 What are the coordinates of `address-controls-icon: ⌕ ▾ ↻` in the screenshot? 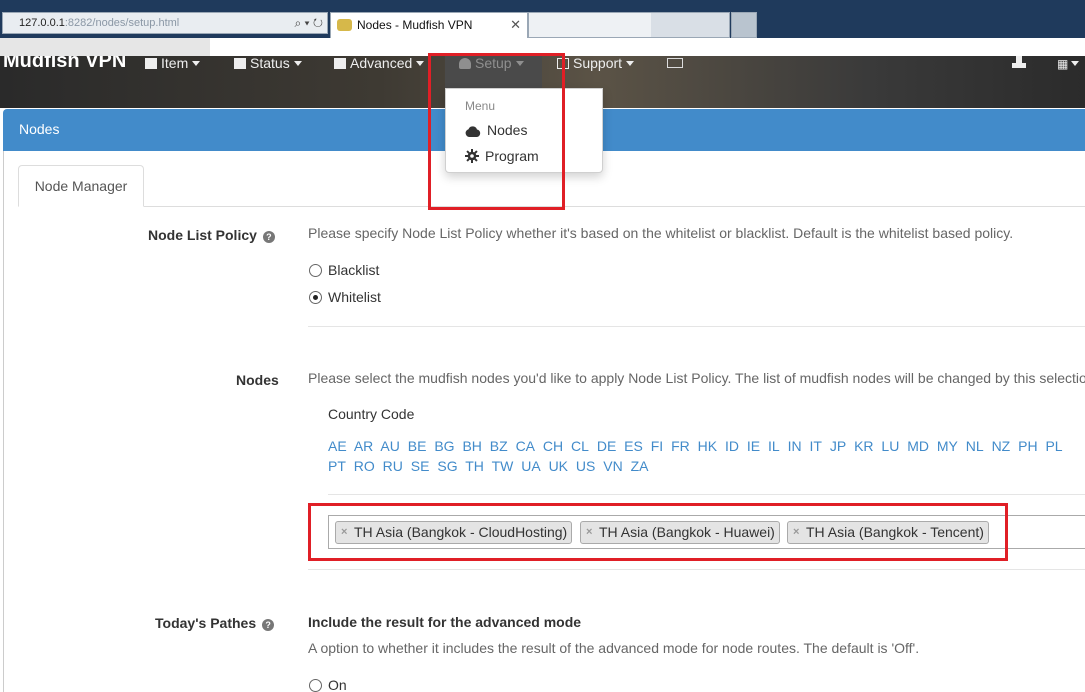 It's located at (308, 23).